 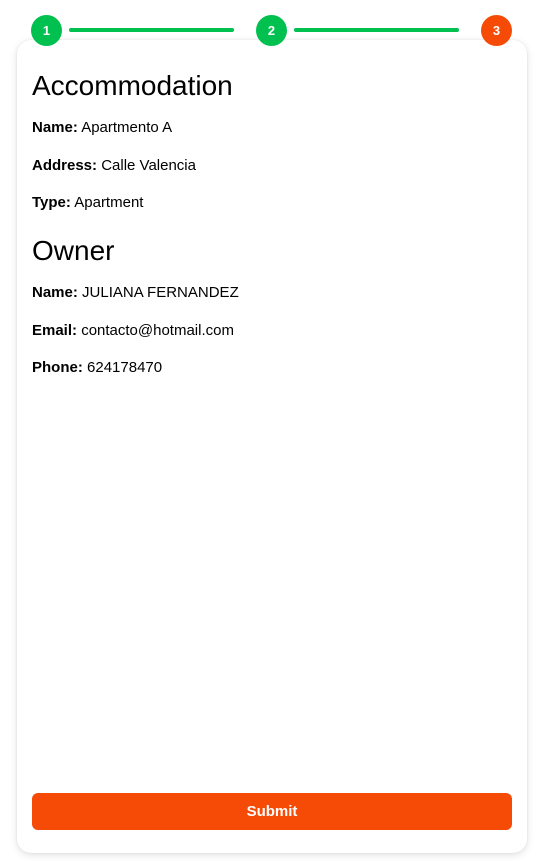 What do you see at coordinates (46, 30) in the screenshot?
I see `step-1-indicator: 1` at bounding box center [46, 30].